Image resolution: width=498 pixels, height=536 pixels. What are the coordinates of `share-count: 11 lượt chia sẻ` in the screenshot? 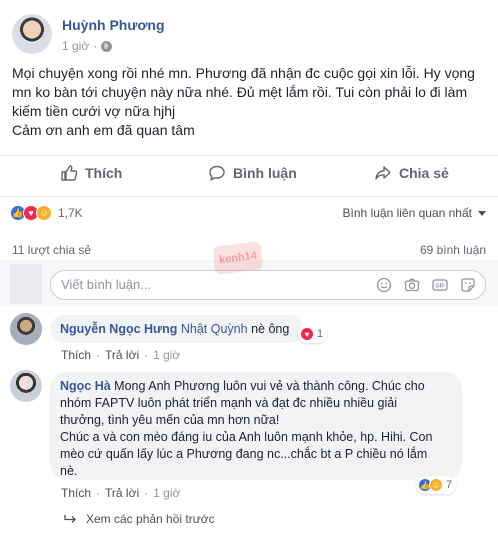 It's located at (51, 250).